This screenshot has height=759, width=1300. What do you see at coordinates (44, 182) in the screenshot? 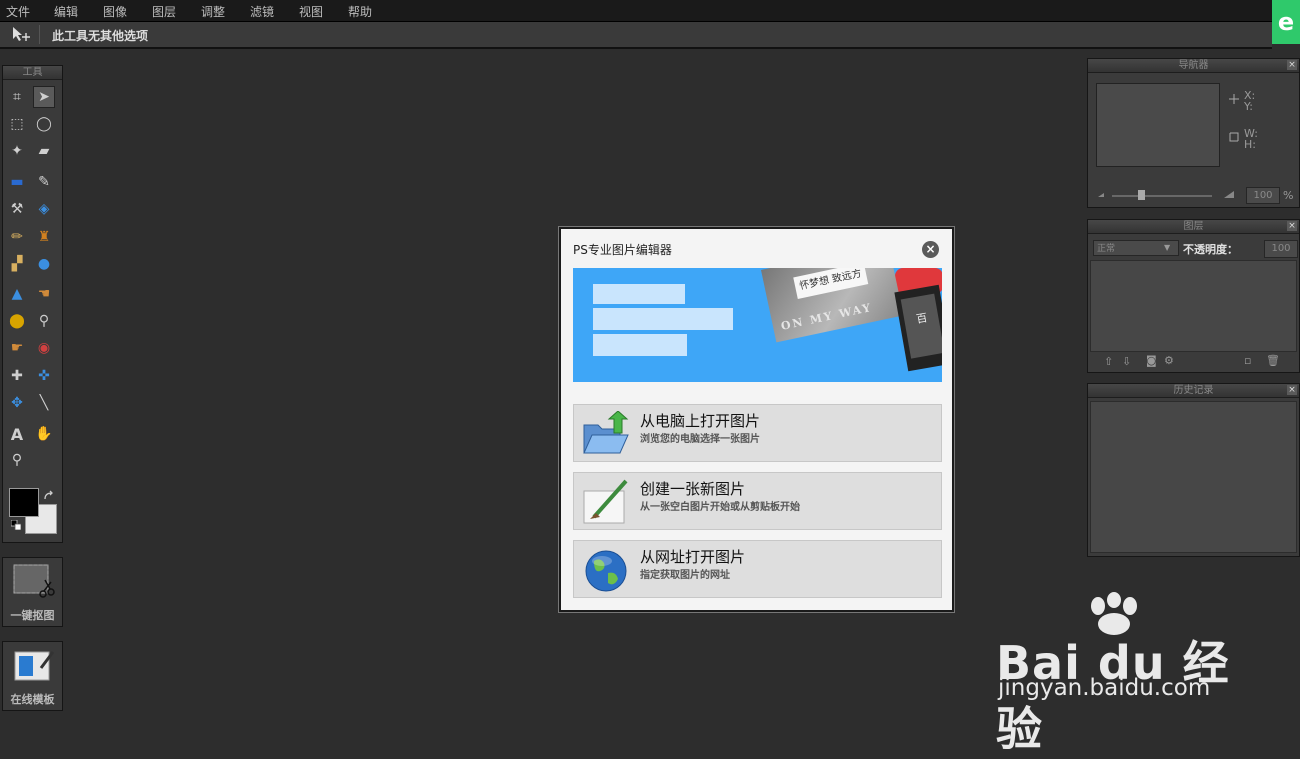
I see `brush-icon: ✎` at bounding box center [44, 182].